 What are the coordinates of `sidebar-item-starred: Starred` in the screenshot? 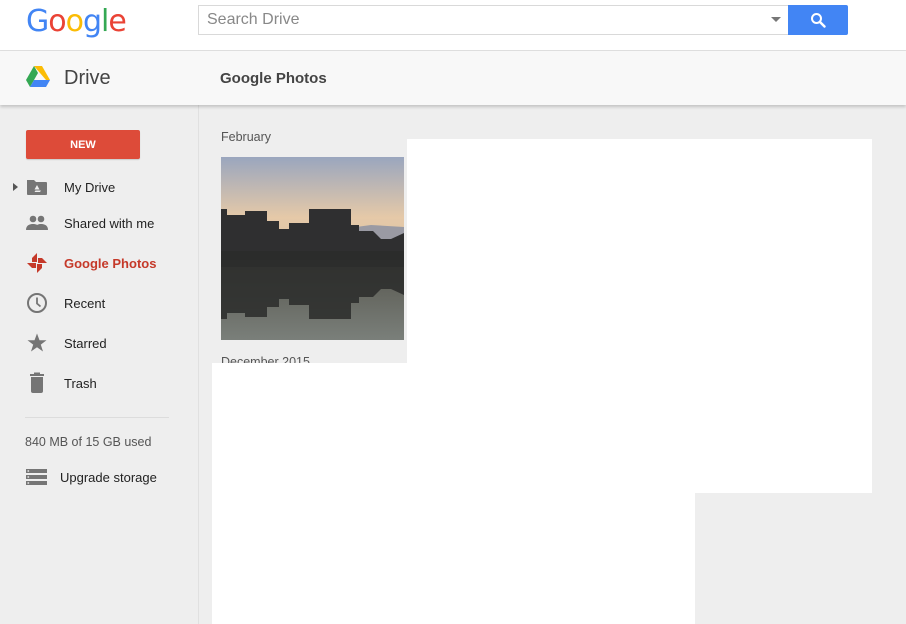 It's located at (99, 343).